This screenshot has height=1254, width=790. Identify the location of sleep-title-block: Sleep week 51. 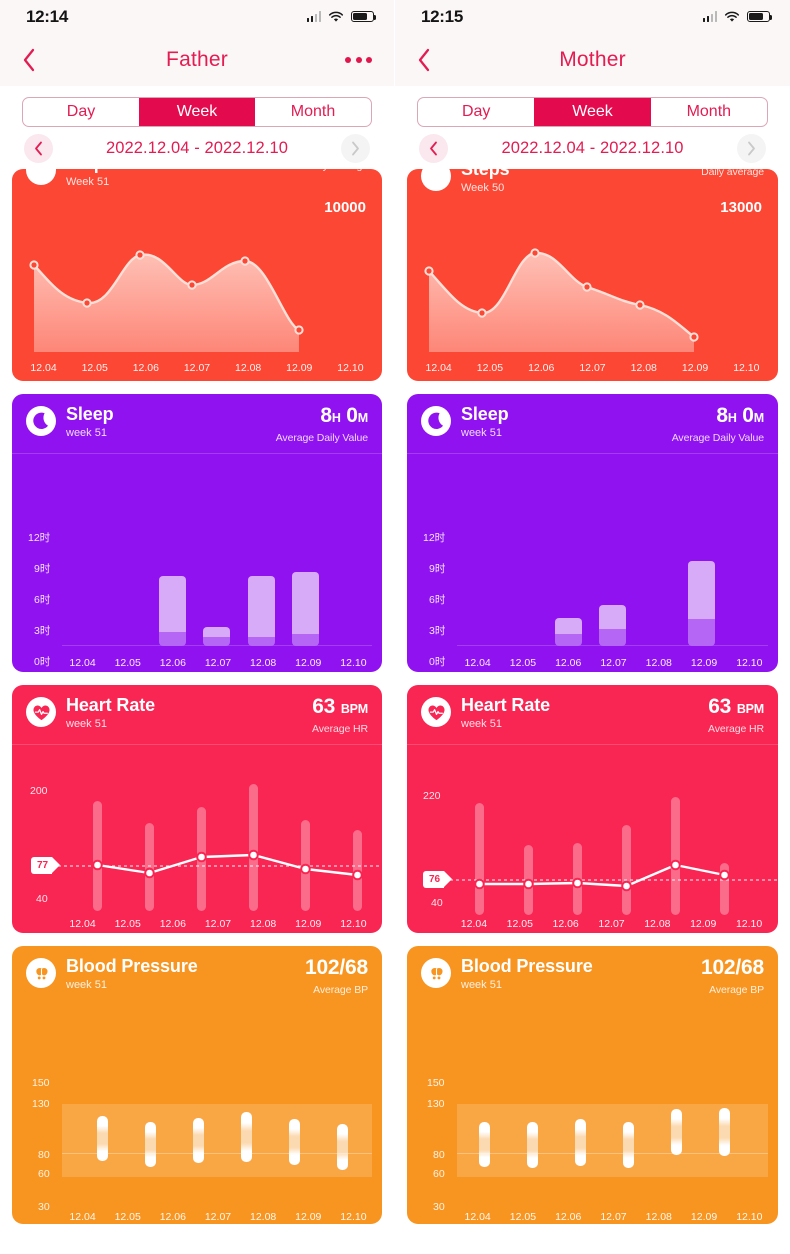
(485, 422).